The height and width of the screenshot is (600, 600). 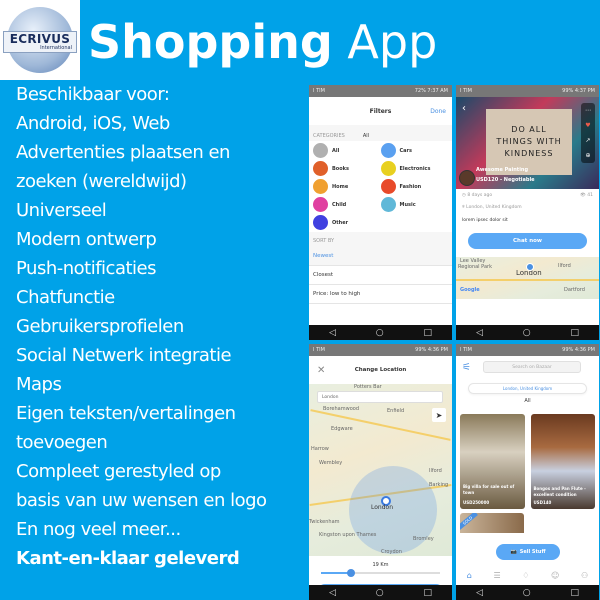 I want to click on category-label: Other, so click(x=340, y=222).